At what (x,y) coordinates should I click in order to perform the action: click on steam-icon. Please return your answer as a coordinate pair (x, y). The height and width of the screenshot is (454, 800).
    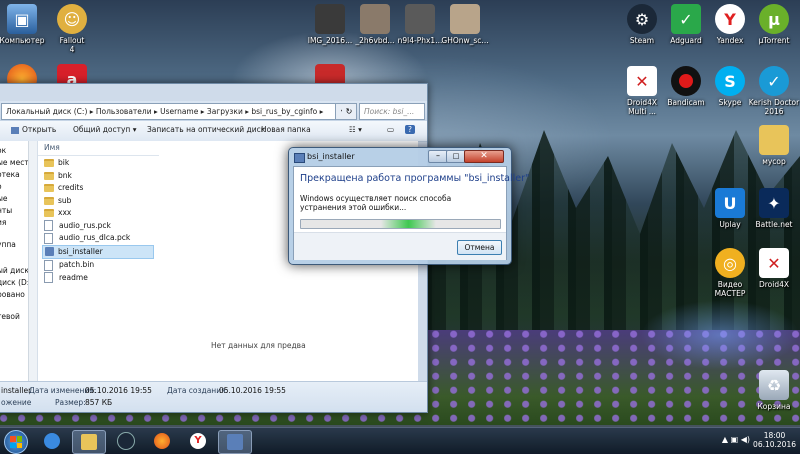
    Looking at the image, I should click on (126, 441).